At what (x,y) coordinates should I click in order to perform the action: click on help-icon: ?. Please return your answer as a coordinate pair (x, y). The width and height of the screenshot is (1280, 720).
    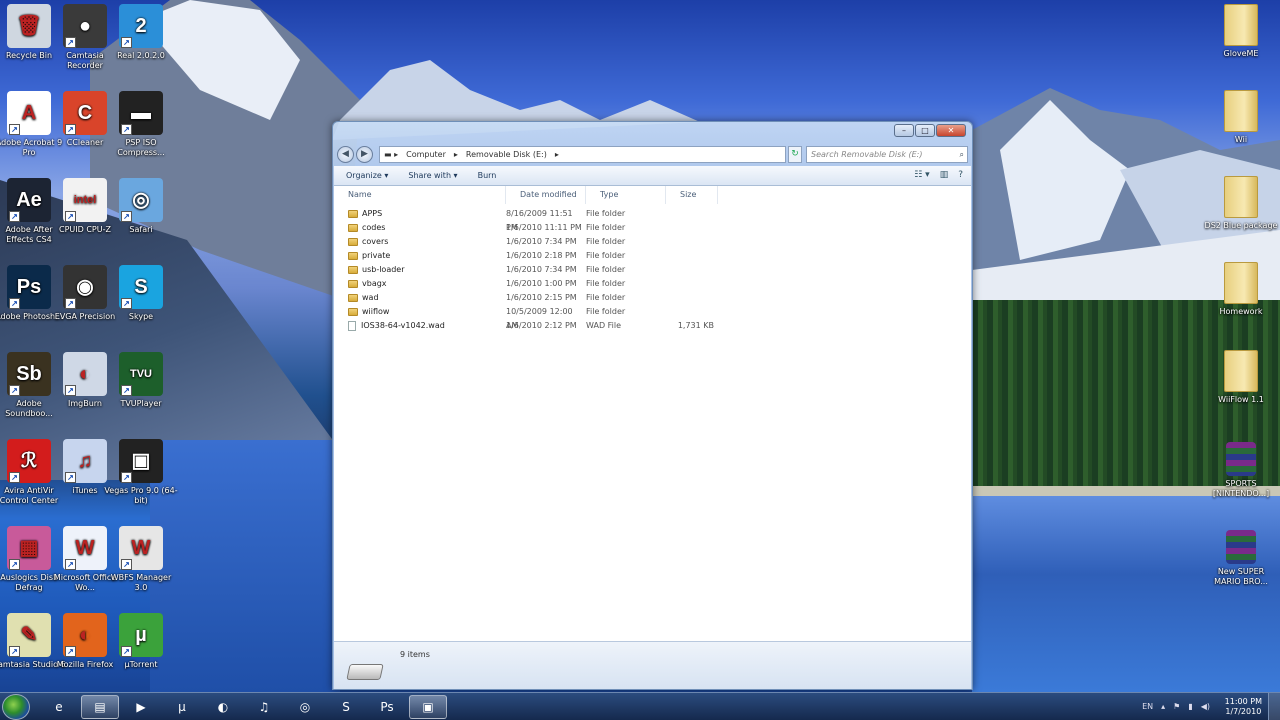
    Looking at the image, I should click on (960, 175).